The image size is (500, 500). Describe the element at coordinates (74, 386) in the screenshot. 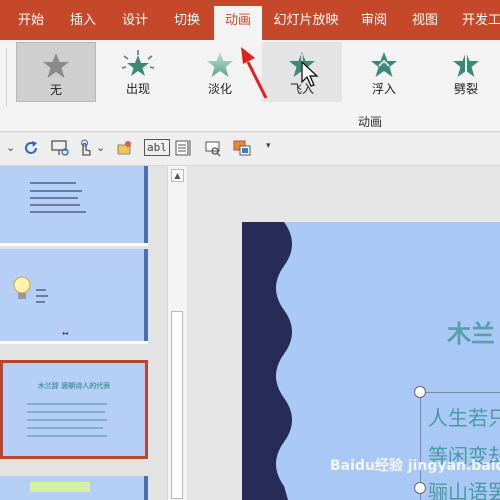

I see `slide-3-title: 木兰辞 唐朝诗人的代表` at that location.